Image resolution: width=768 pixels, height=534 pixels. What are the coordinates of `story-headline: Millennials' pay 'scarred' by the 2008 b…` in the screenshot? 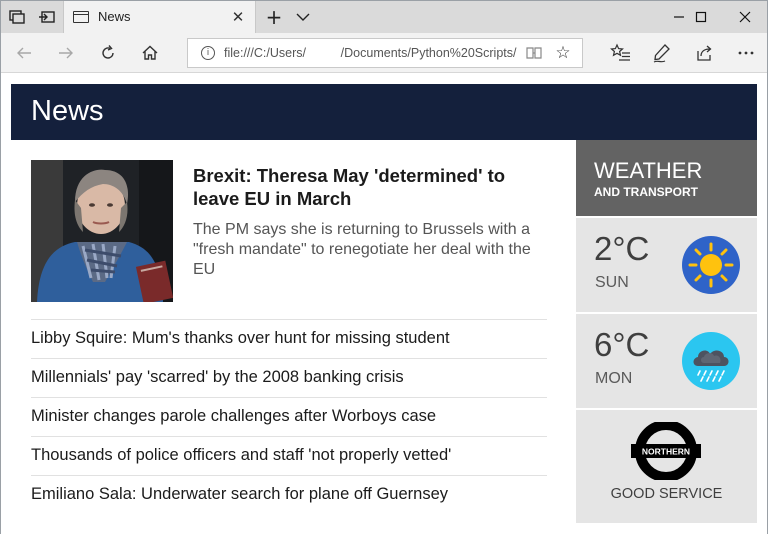 It's located at (217, 377).